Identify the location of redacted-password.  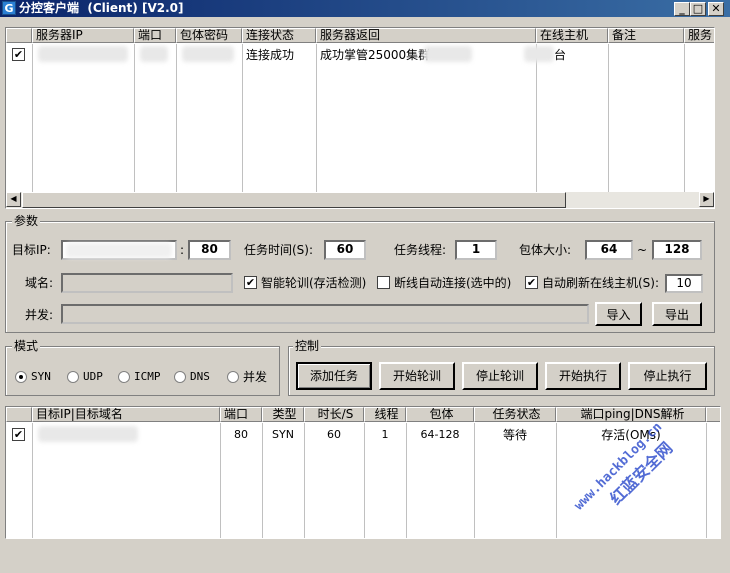
(208, 54).